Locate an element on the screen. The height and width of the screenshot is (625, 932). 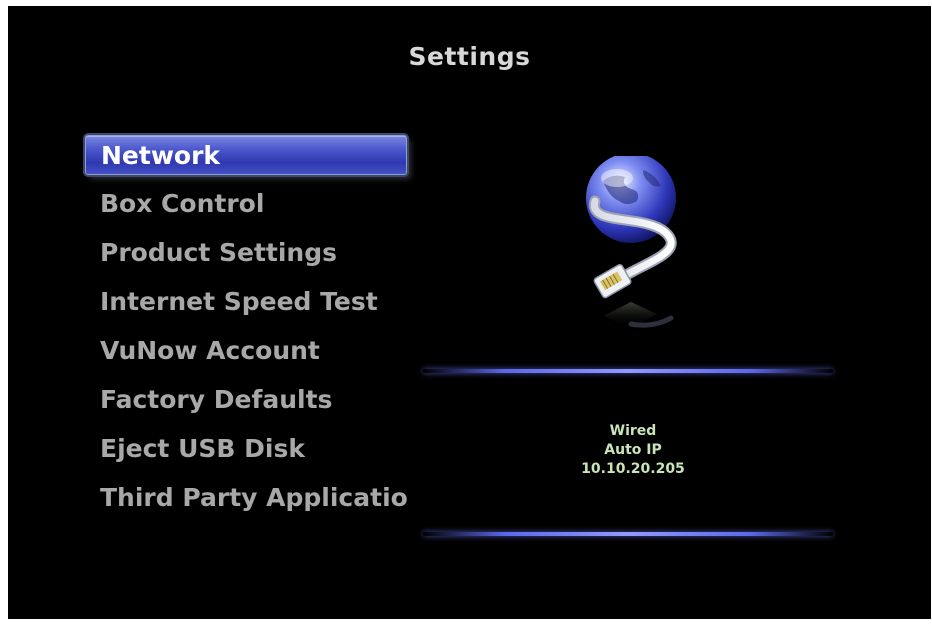
ip-mode: Auto IP is located at coordinates (633, 450).